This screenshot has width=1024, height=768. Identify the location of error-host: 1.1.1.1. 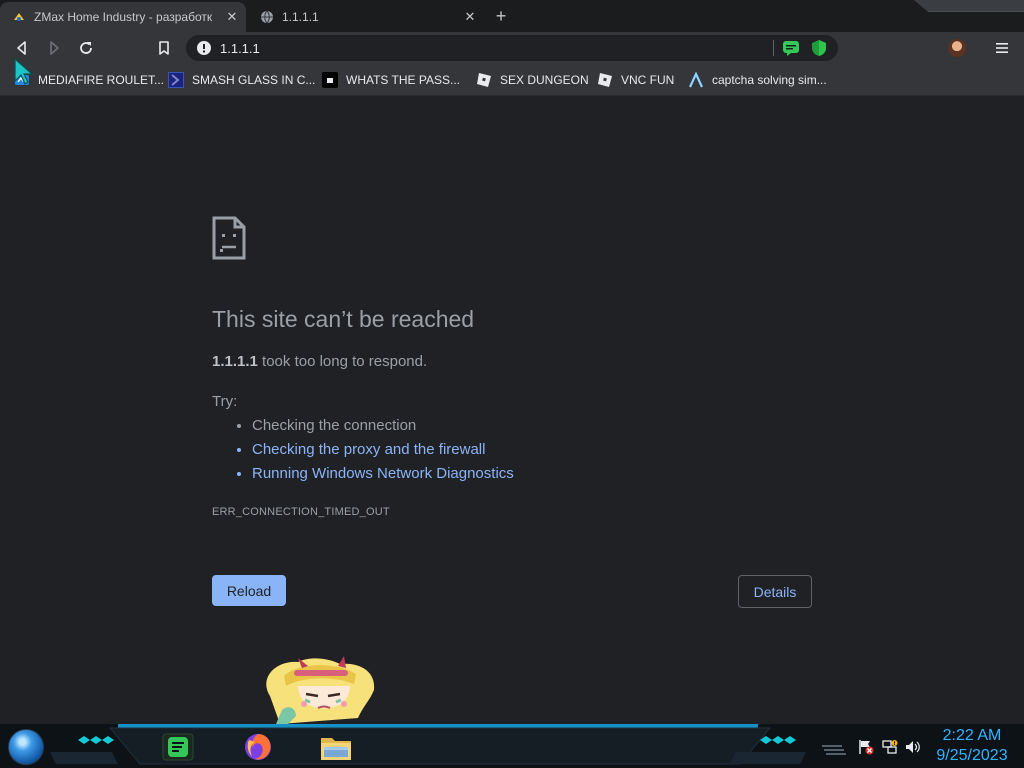
(235, 361).